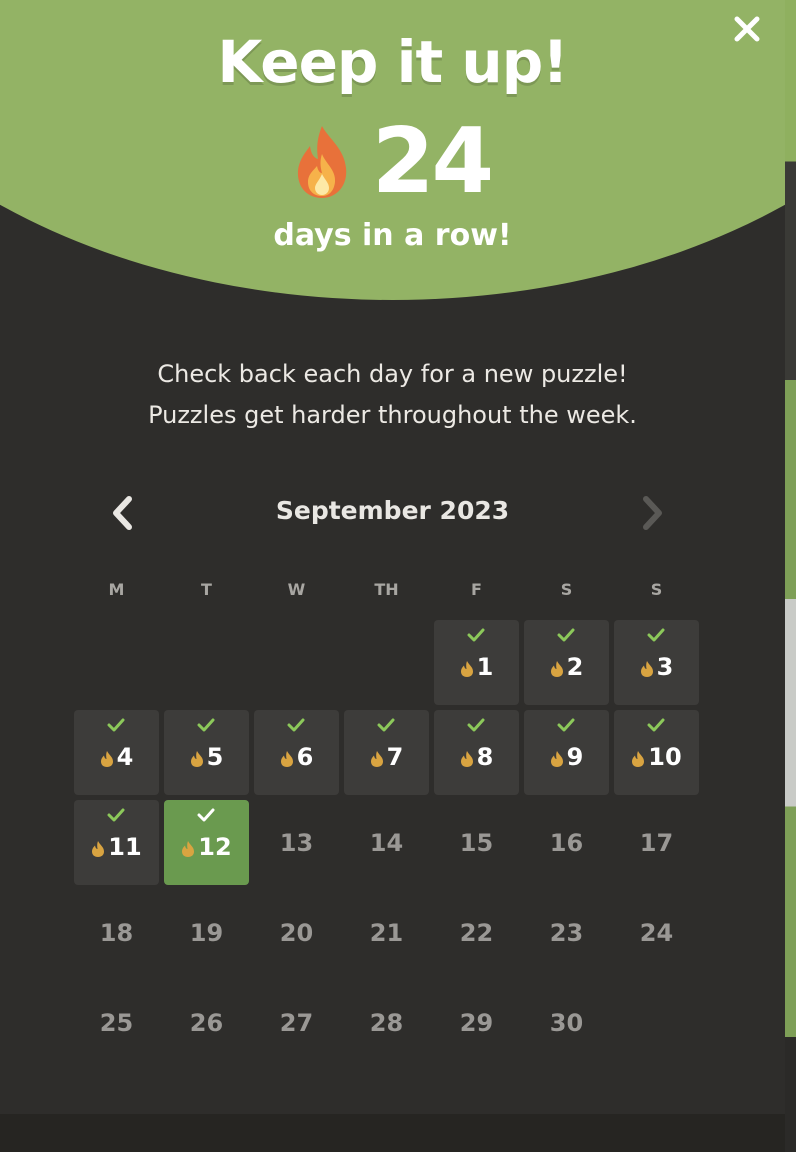  I want to click on calendar-day: 9, so click(566, 752).